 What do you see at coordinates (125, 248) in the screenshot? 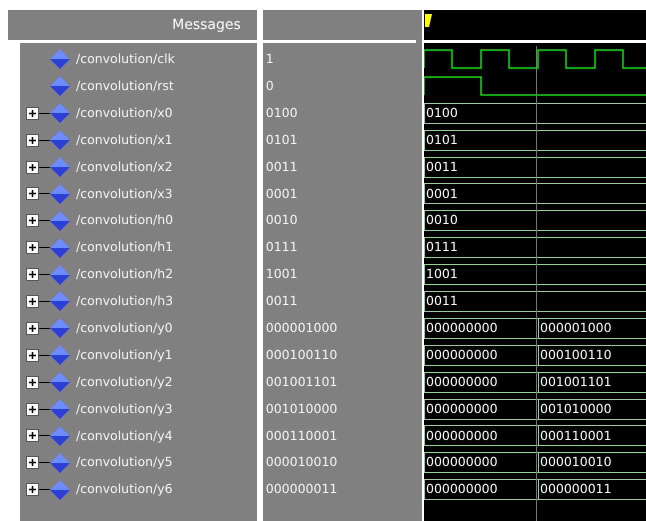
I see `signal-name: /convolution/h1` at bounding box center [125, 248].